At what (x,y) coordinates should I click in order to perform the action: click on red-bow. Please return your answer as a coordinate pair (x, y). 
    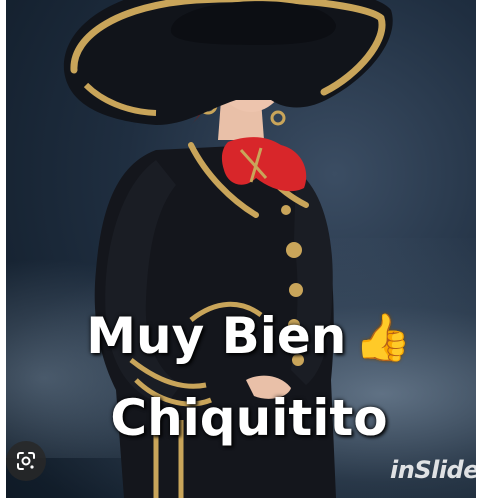
    Looking at the image, I should click on (264, 164).